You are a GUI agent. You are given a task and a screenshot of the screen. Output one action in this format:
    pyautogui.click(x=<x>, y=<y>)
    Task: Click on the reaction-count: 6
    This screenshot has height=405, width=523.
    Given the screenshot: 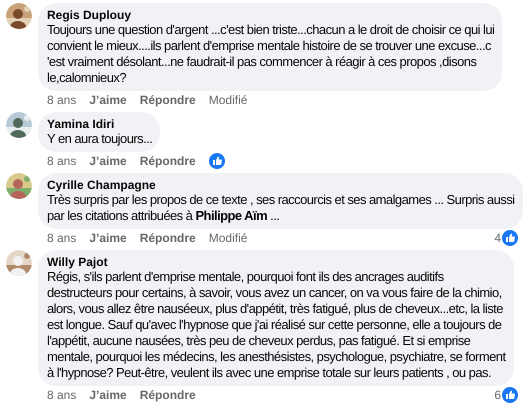 What is the action you would take?
    pyautogui.click(x=497, y=395)
    